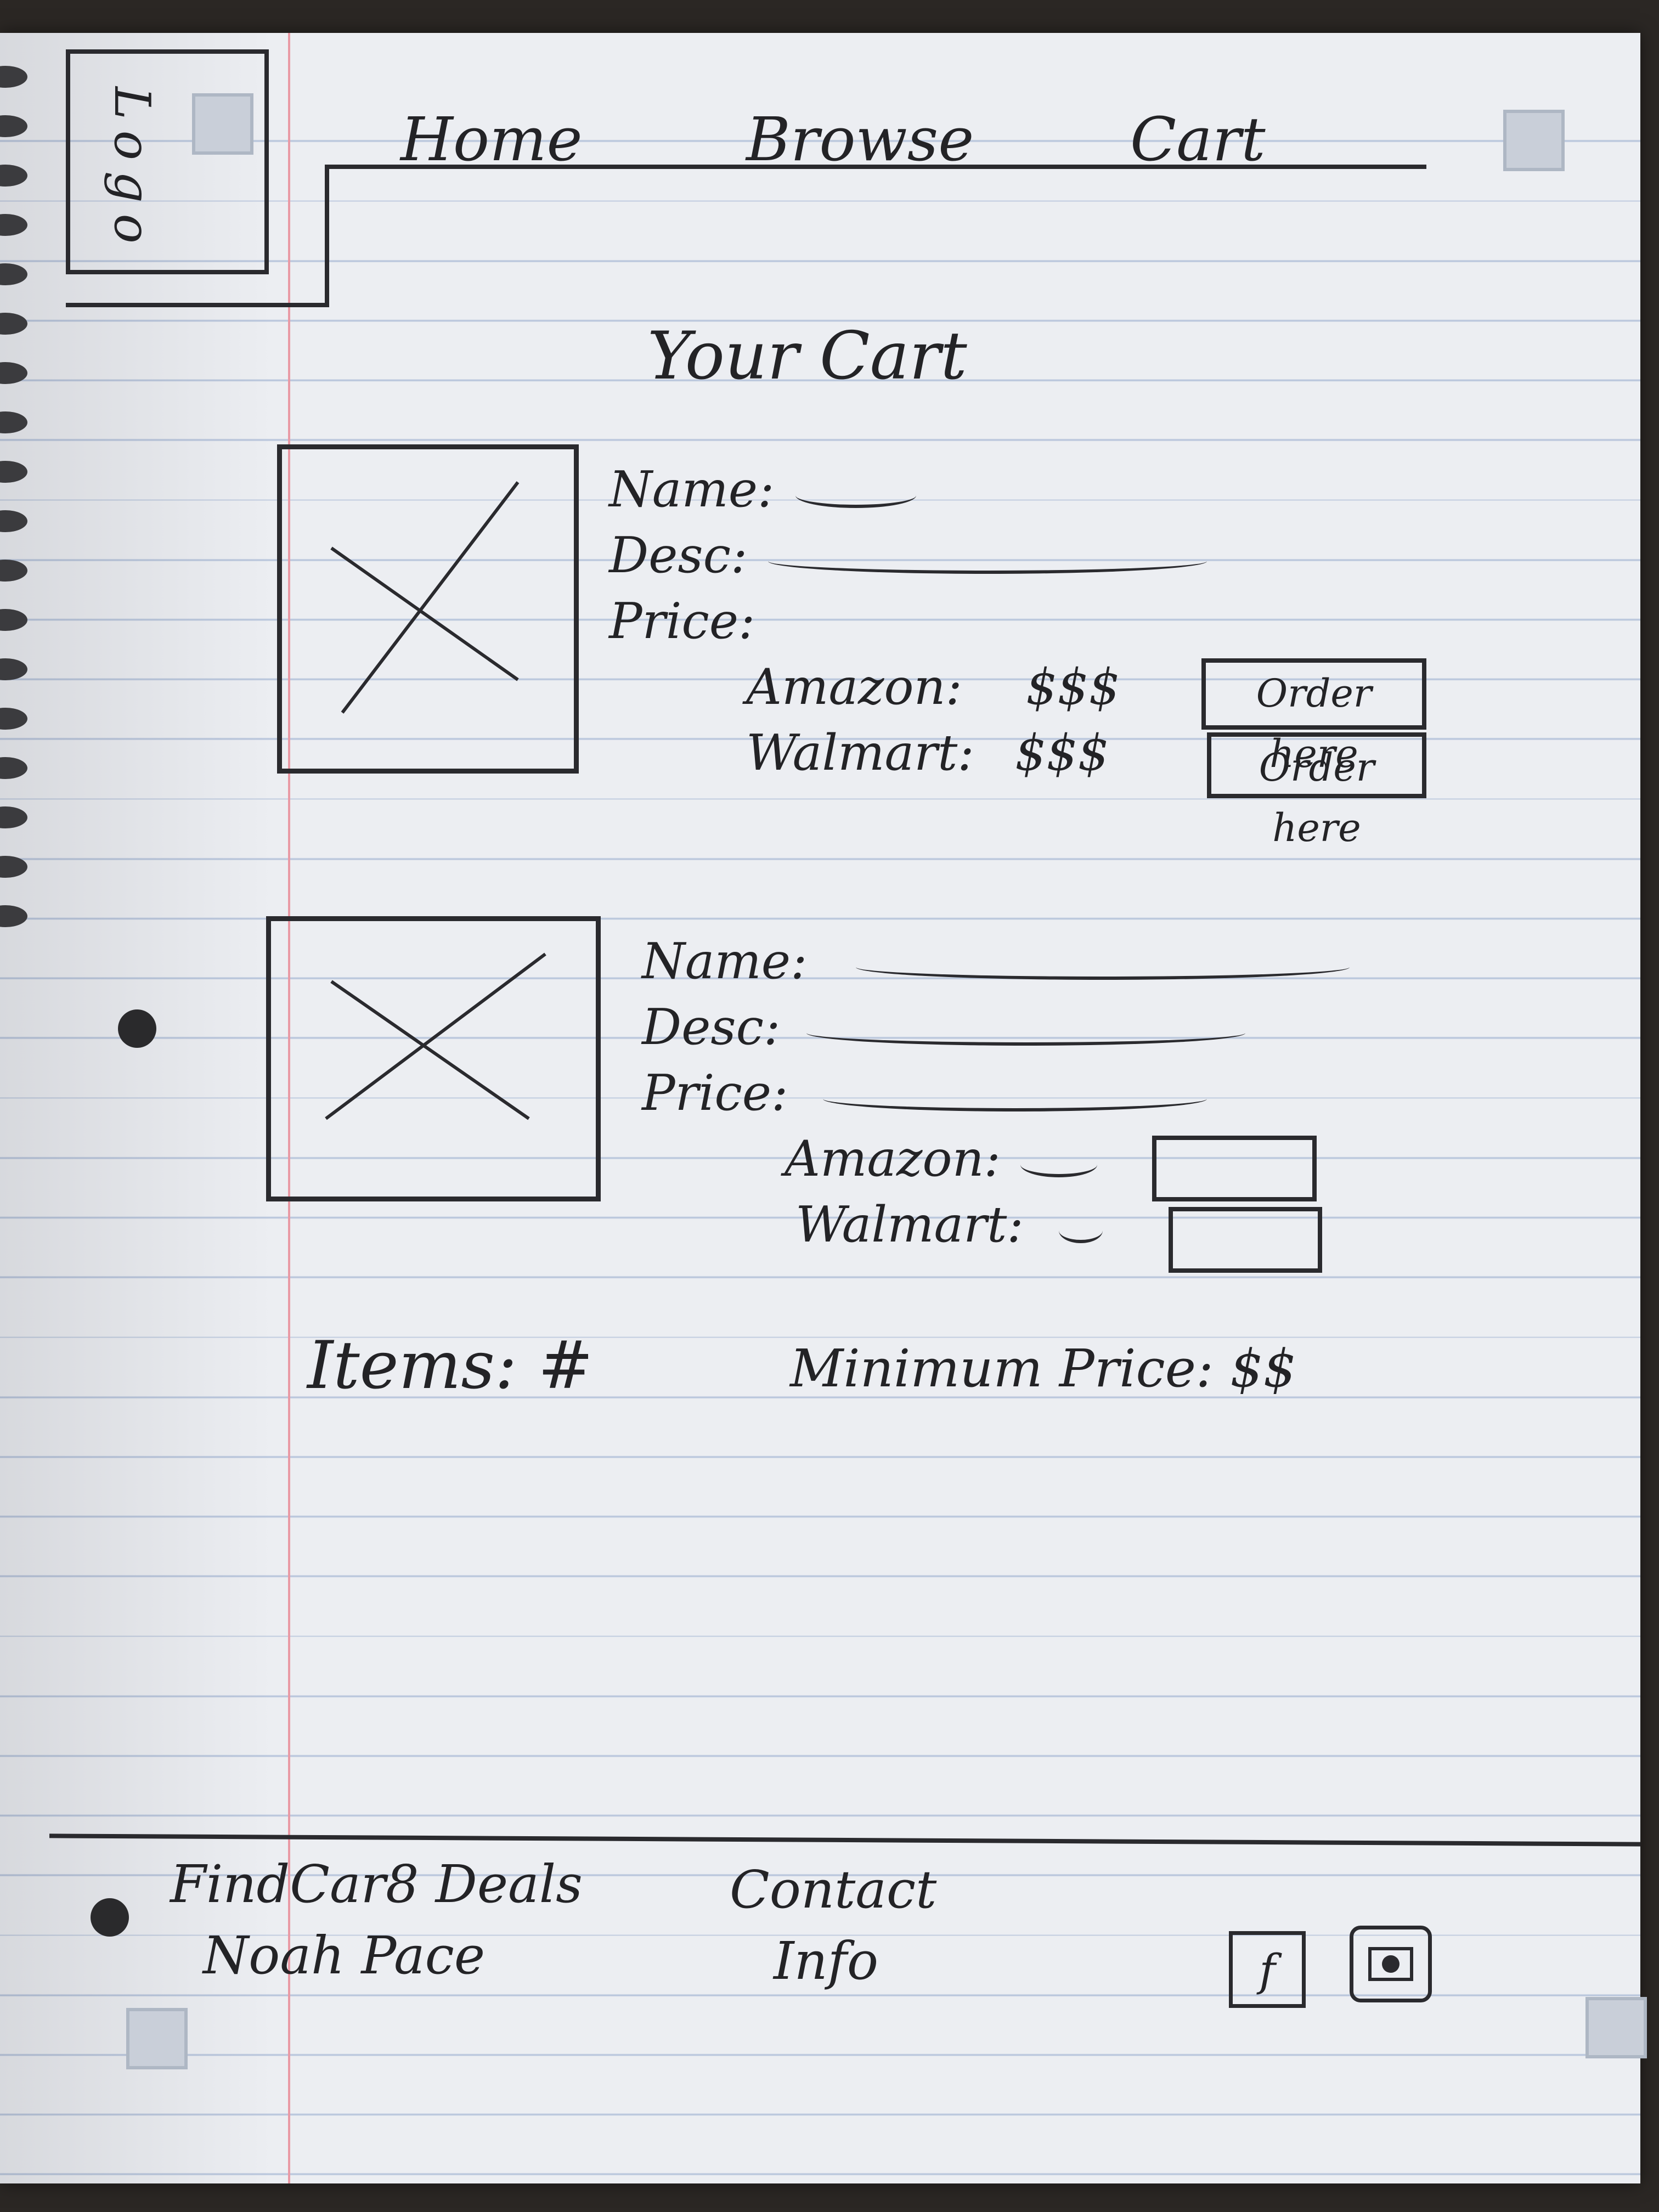 The image size is (1659, 2212). I want to click on contact-info-line-2: Info, so click(826, 1961).